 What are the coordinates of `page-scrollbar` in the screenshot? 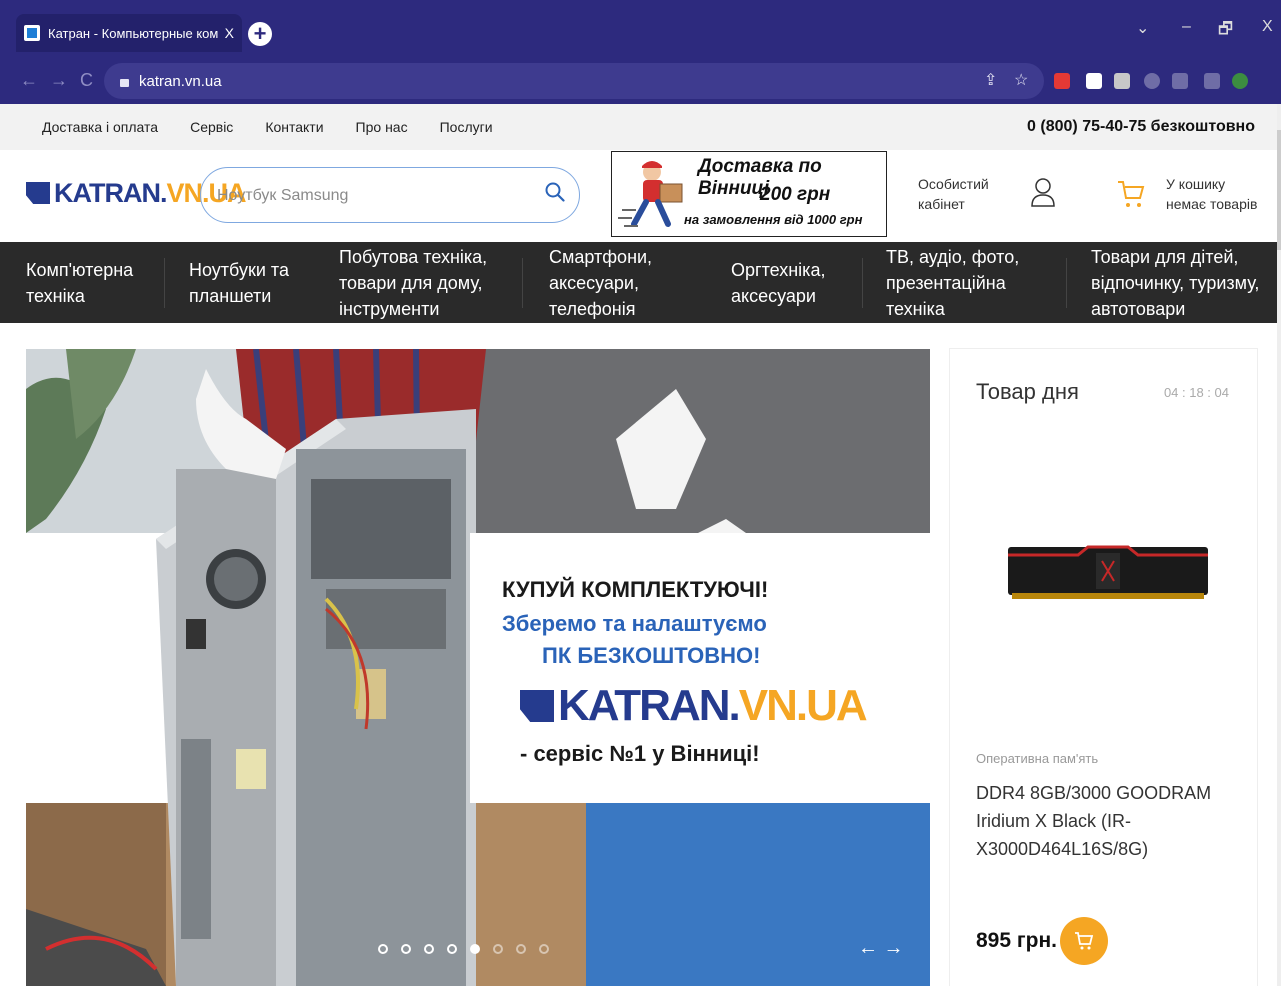 It's located at (1279, 545).